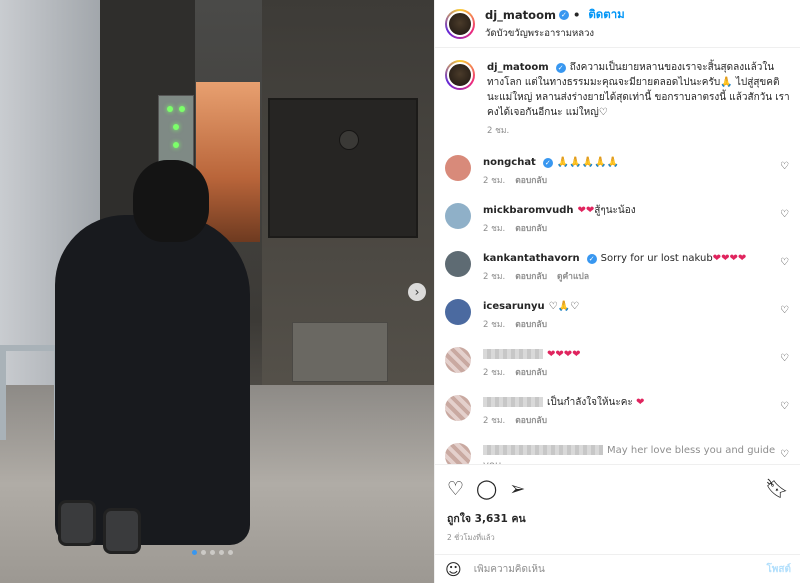  Describe the element at coordinates (171, 201) in the screenshot. I see `person-head` at that location.